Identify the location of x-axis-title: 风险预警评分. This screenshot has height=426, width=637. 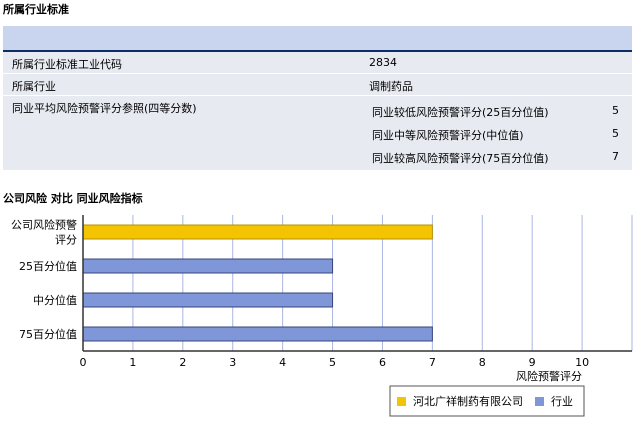
(549, 376).